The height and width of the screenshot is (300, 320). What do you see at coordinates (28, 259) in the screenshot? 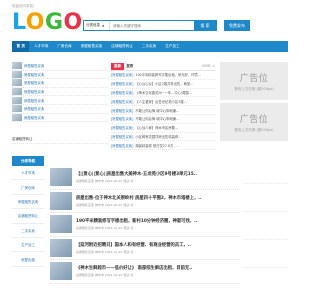
I see `sidebar-item-rental: 房屋出租` at bounding box center [28, 259].